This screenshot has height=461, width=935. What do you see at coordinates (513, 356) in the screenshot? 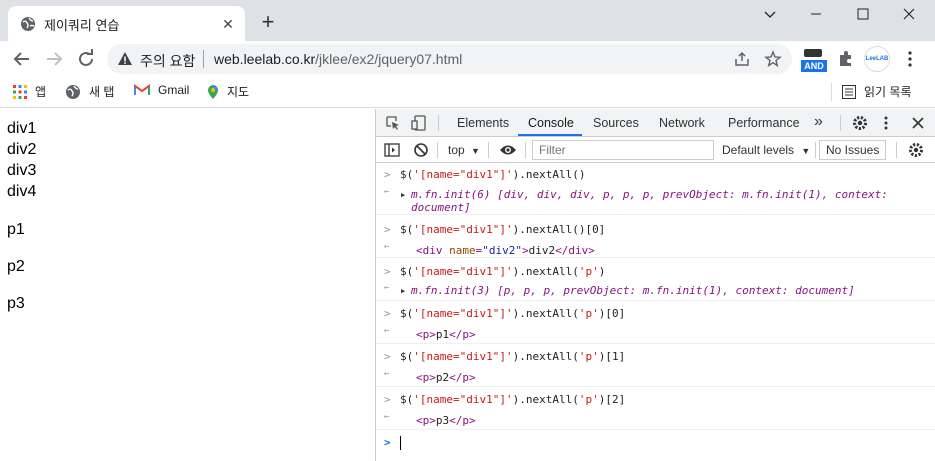
I see `console-command: $('[name="div1"]').nextAll('p')[1]` at bounding box center [513, 356].